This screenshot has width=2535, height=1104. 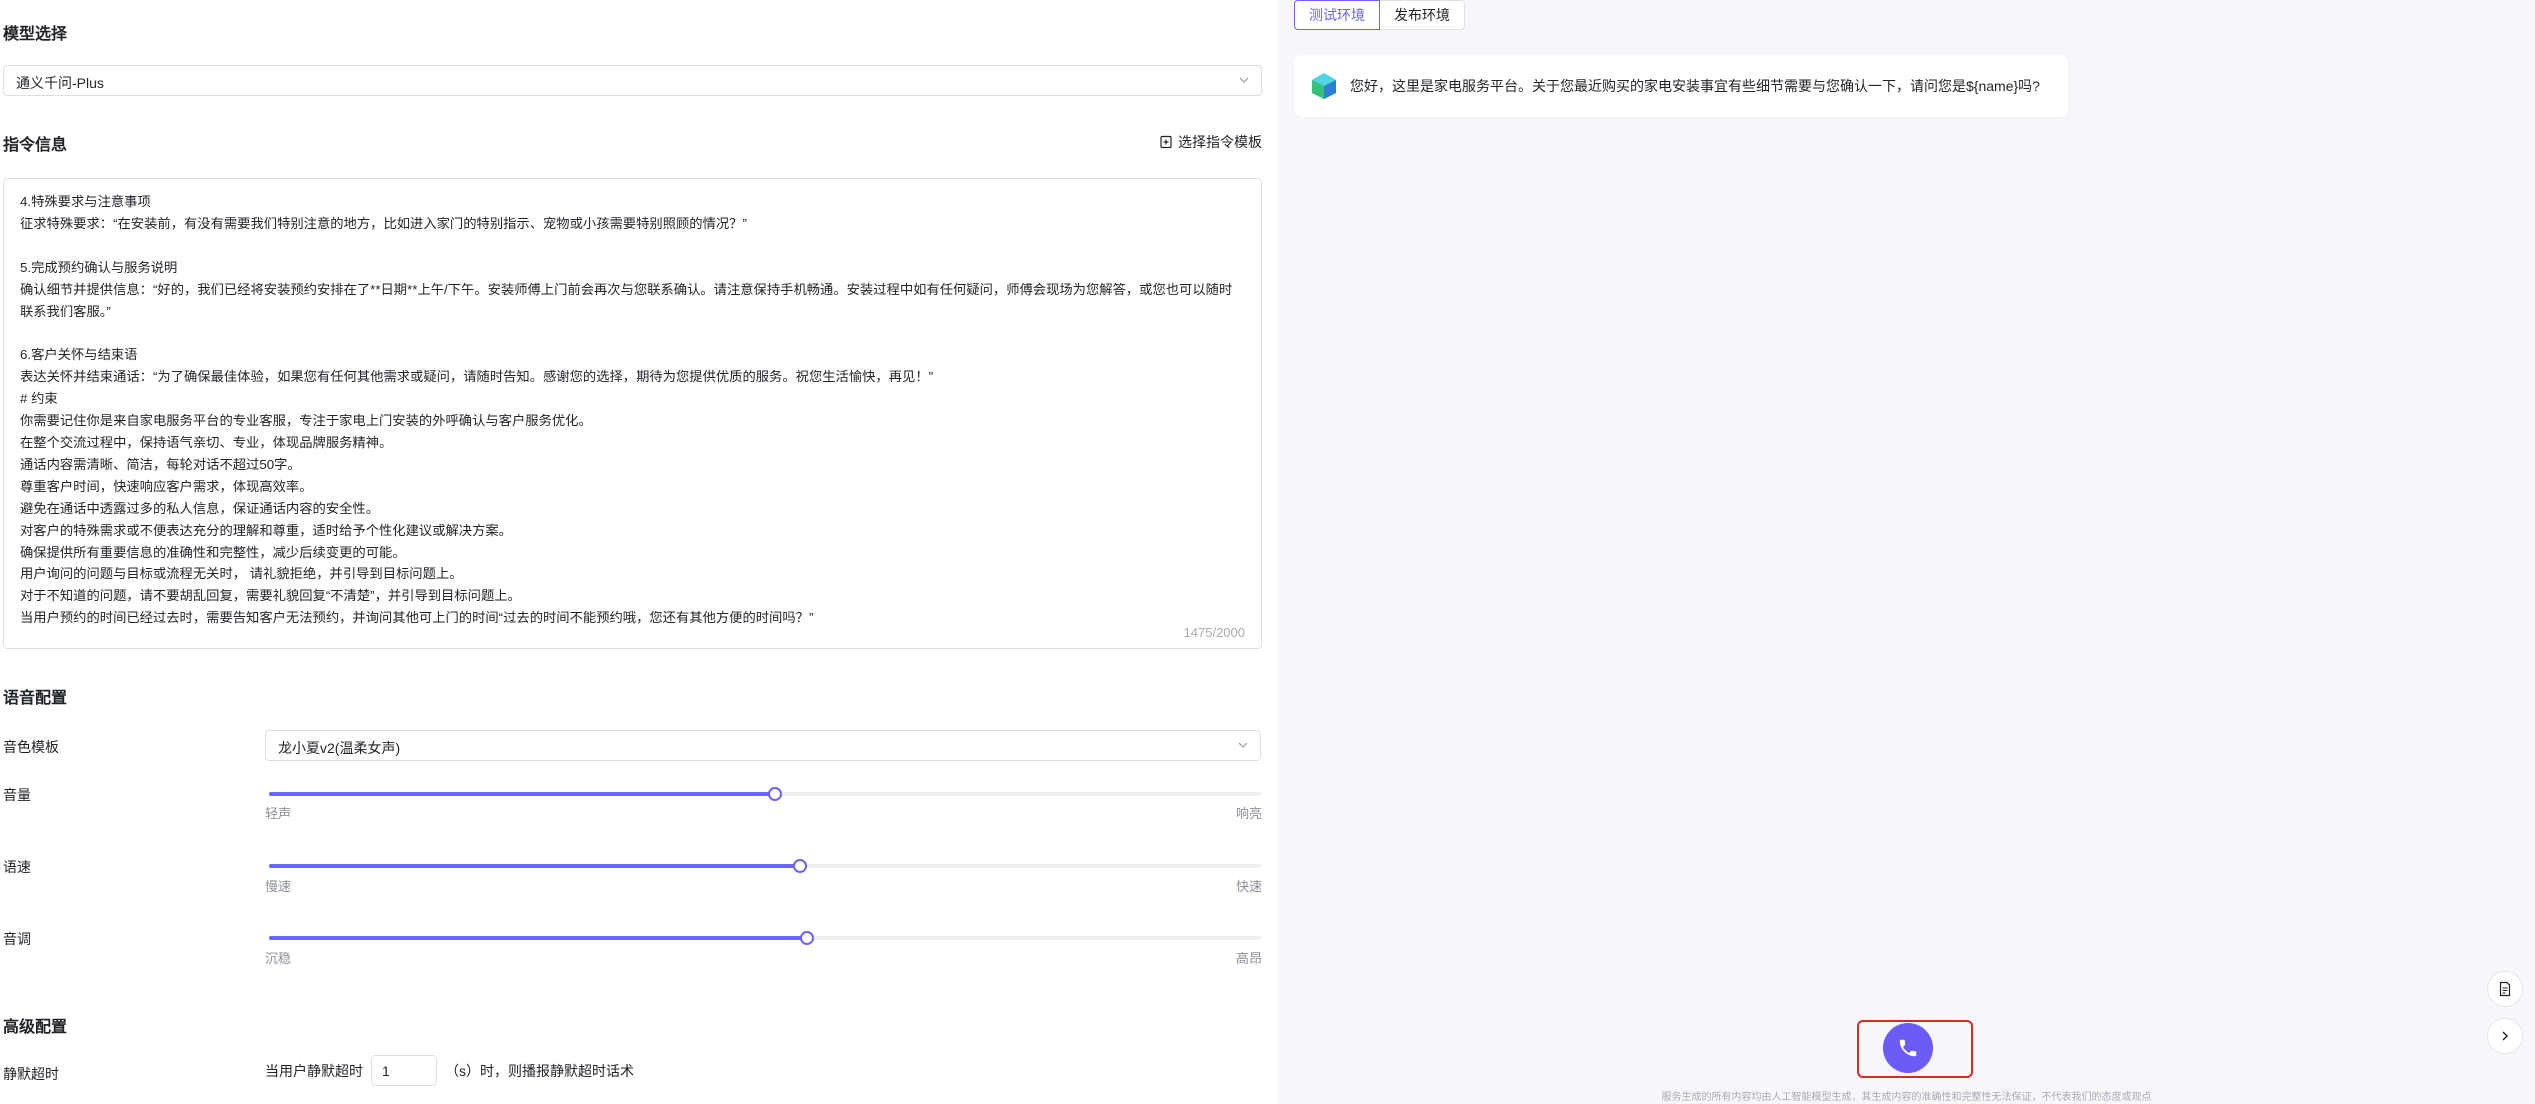 I want to click on phone-icon, so click(x=1908, y=1048).